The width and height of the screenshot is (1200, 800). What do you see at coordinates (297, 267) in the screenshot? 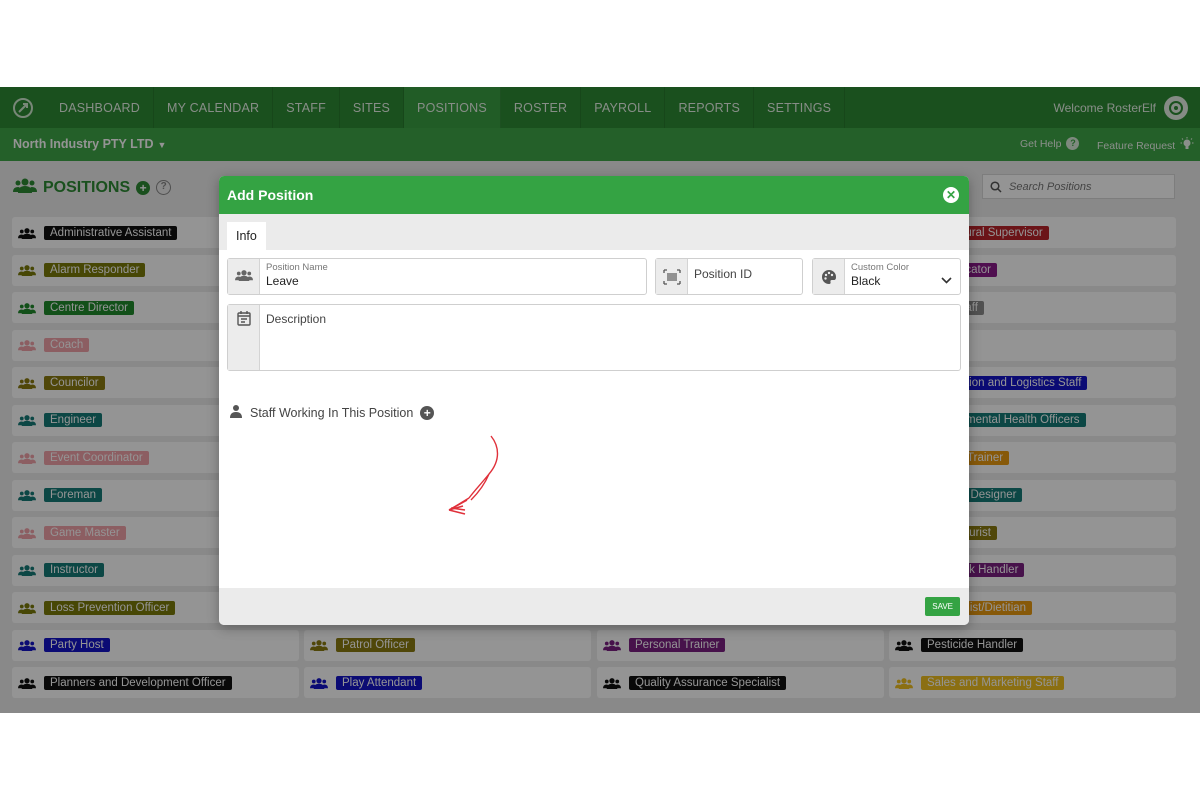
I see `position-name-label: Position Name` at bounding box center [297, 267].